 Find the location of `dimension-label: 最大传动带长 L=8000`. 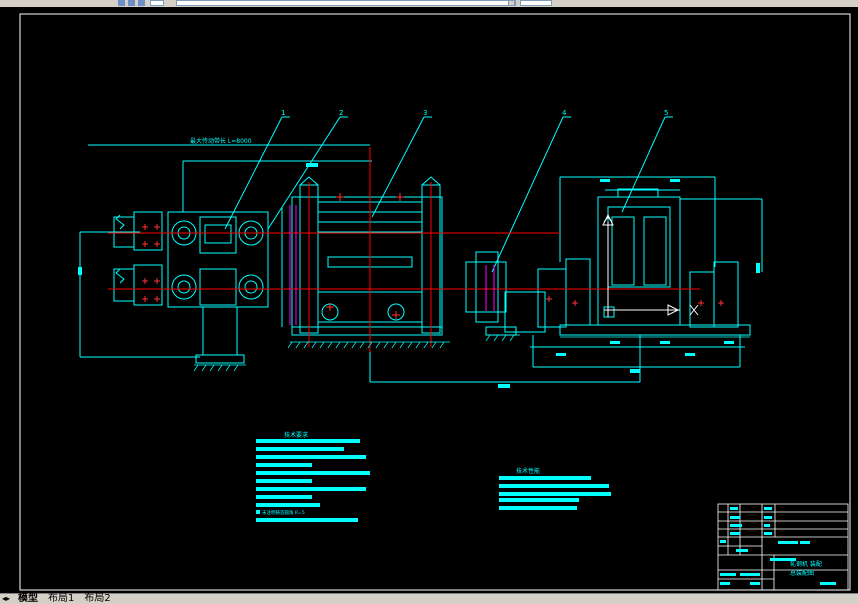

dimension-label: 最大传动带长 L=8000 is located at coordinates (221, 141).